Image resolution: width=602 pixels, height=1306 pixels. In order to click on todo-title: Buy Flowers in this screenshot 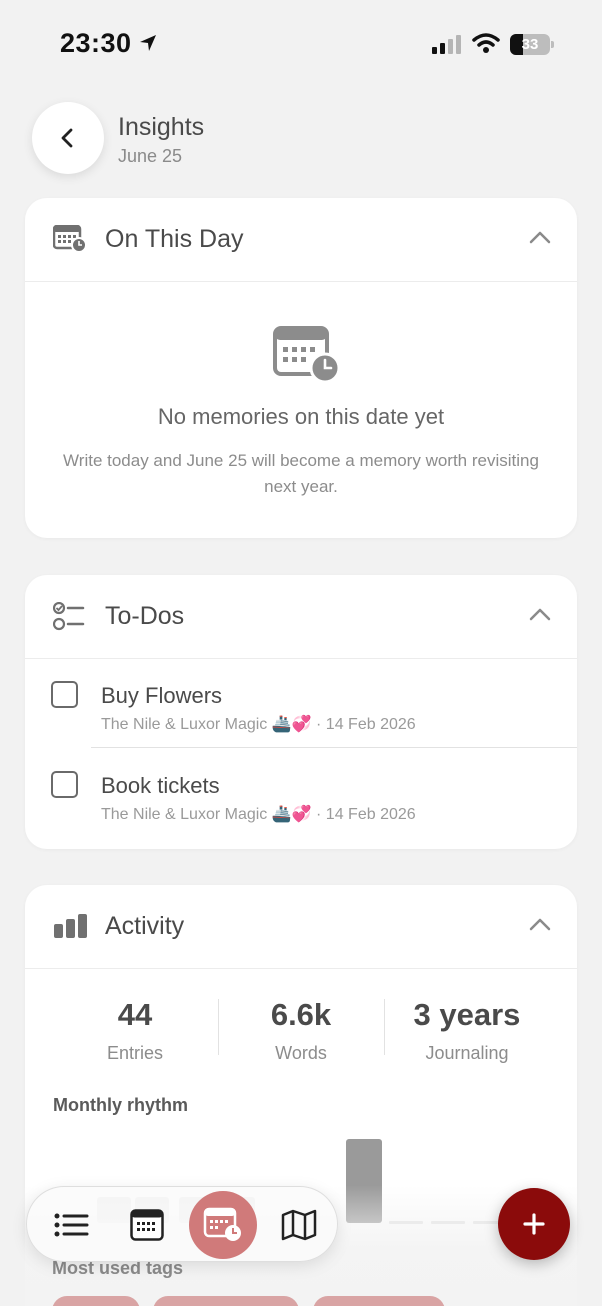, I will do `click(162, 695)`.